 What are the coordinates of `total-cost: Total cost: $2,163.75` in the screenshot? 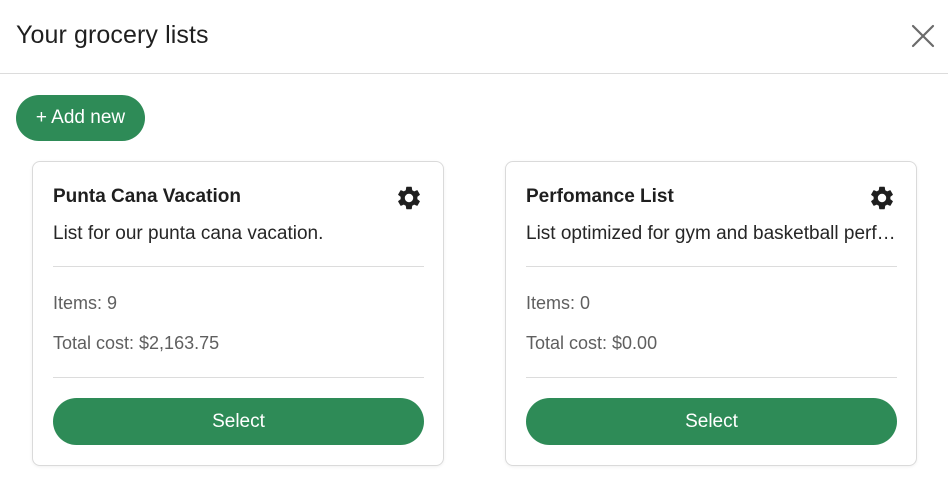 It's located at (136, 343).